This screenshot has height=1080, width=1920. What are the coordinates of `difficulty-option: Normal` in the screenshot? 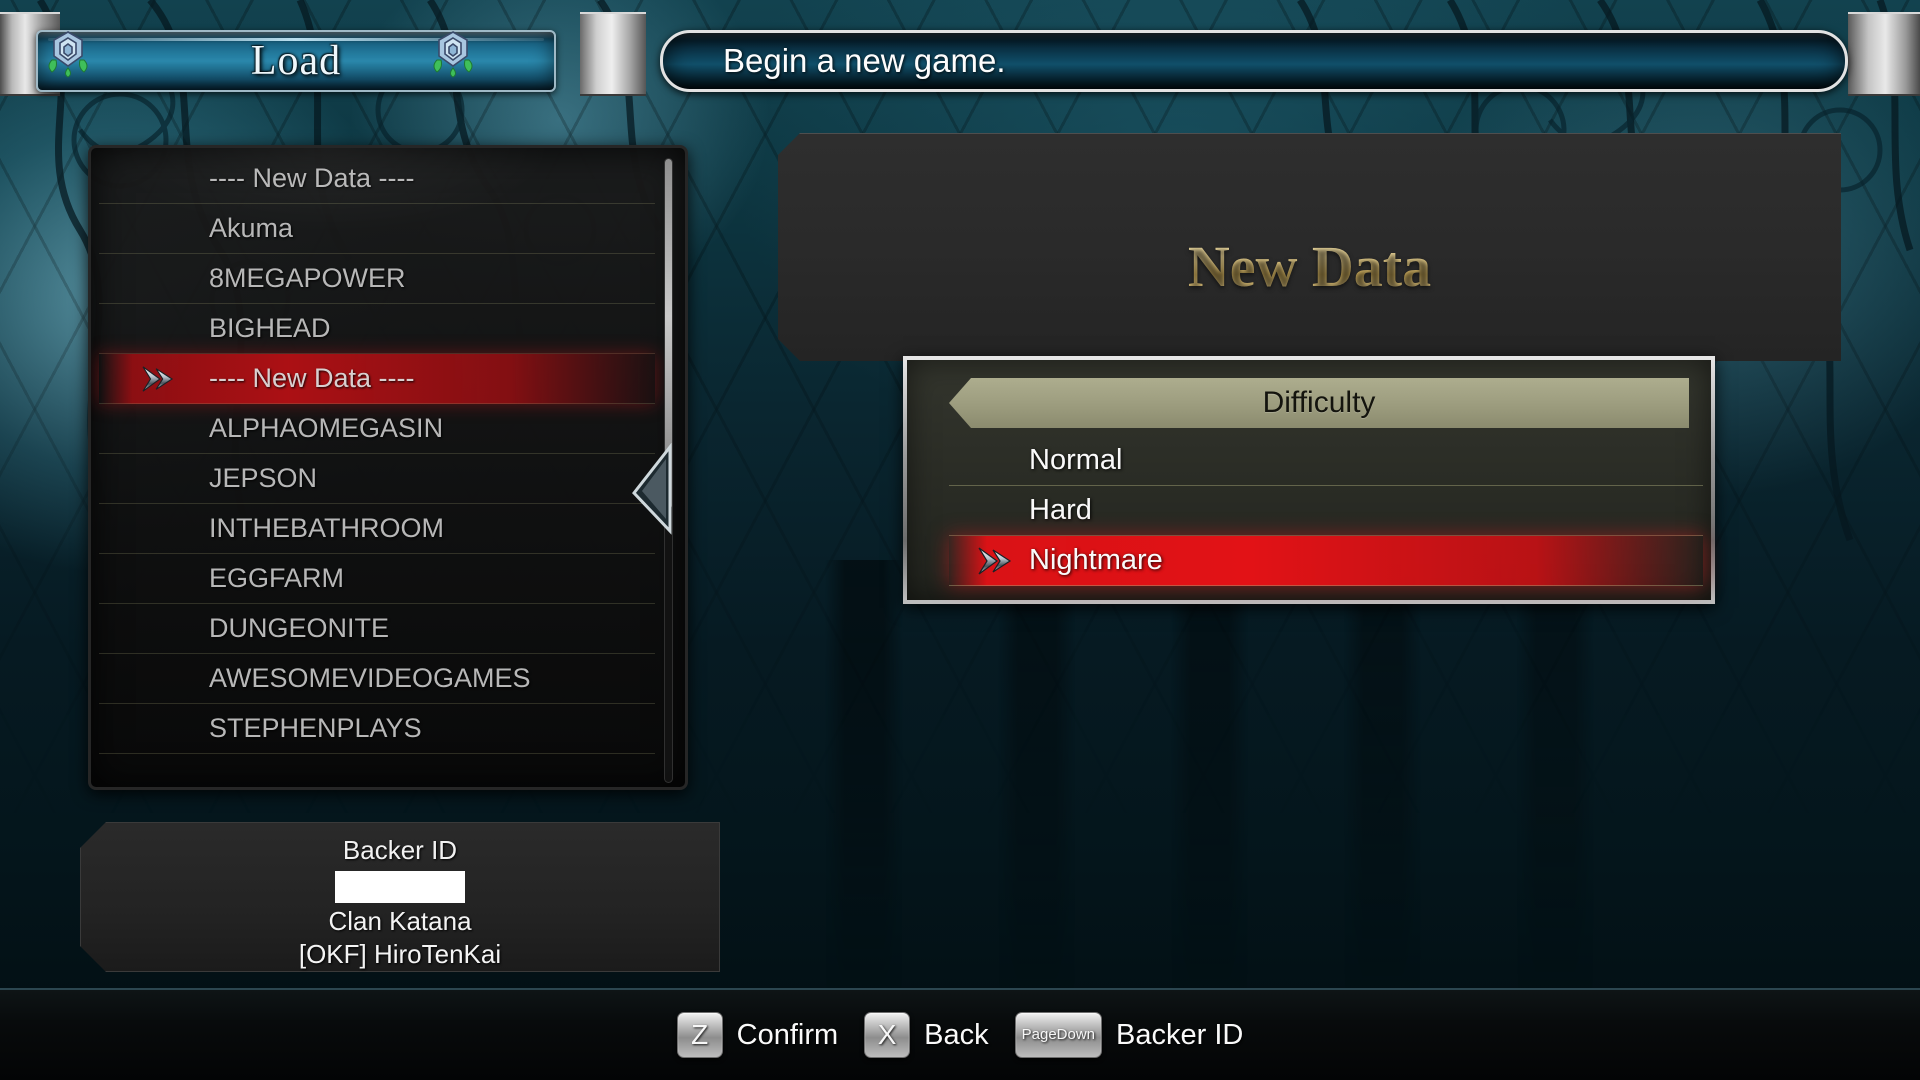 It's located at (1326, 461).